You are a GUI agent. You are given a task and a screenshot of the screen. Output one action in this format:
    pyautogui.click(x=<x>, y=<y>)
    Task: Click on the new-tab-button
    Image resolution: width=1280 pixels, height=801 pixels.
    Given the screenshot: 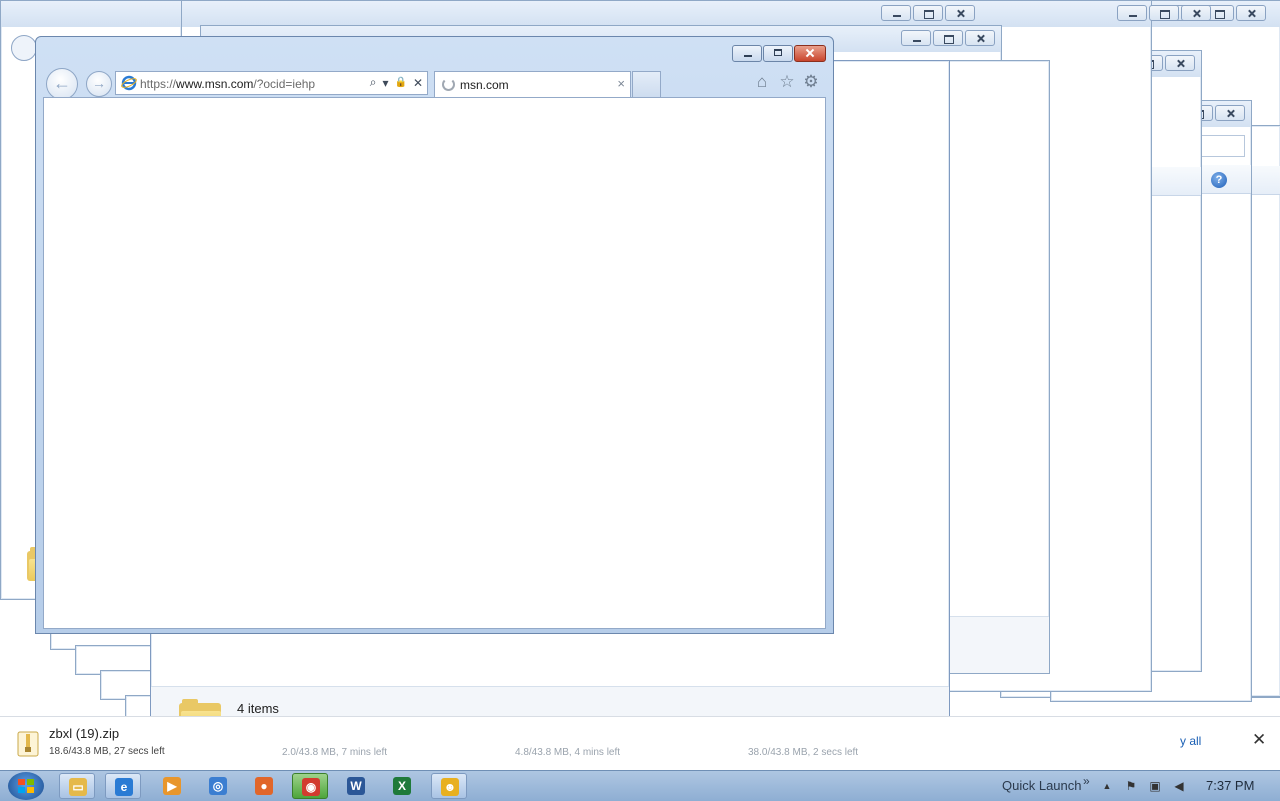 What is the action you would take?
    pyautogui.click(x=646, y=84)
    